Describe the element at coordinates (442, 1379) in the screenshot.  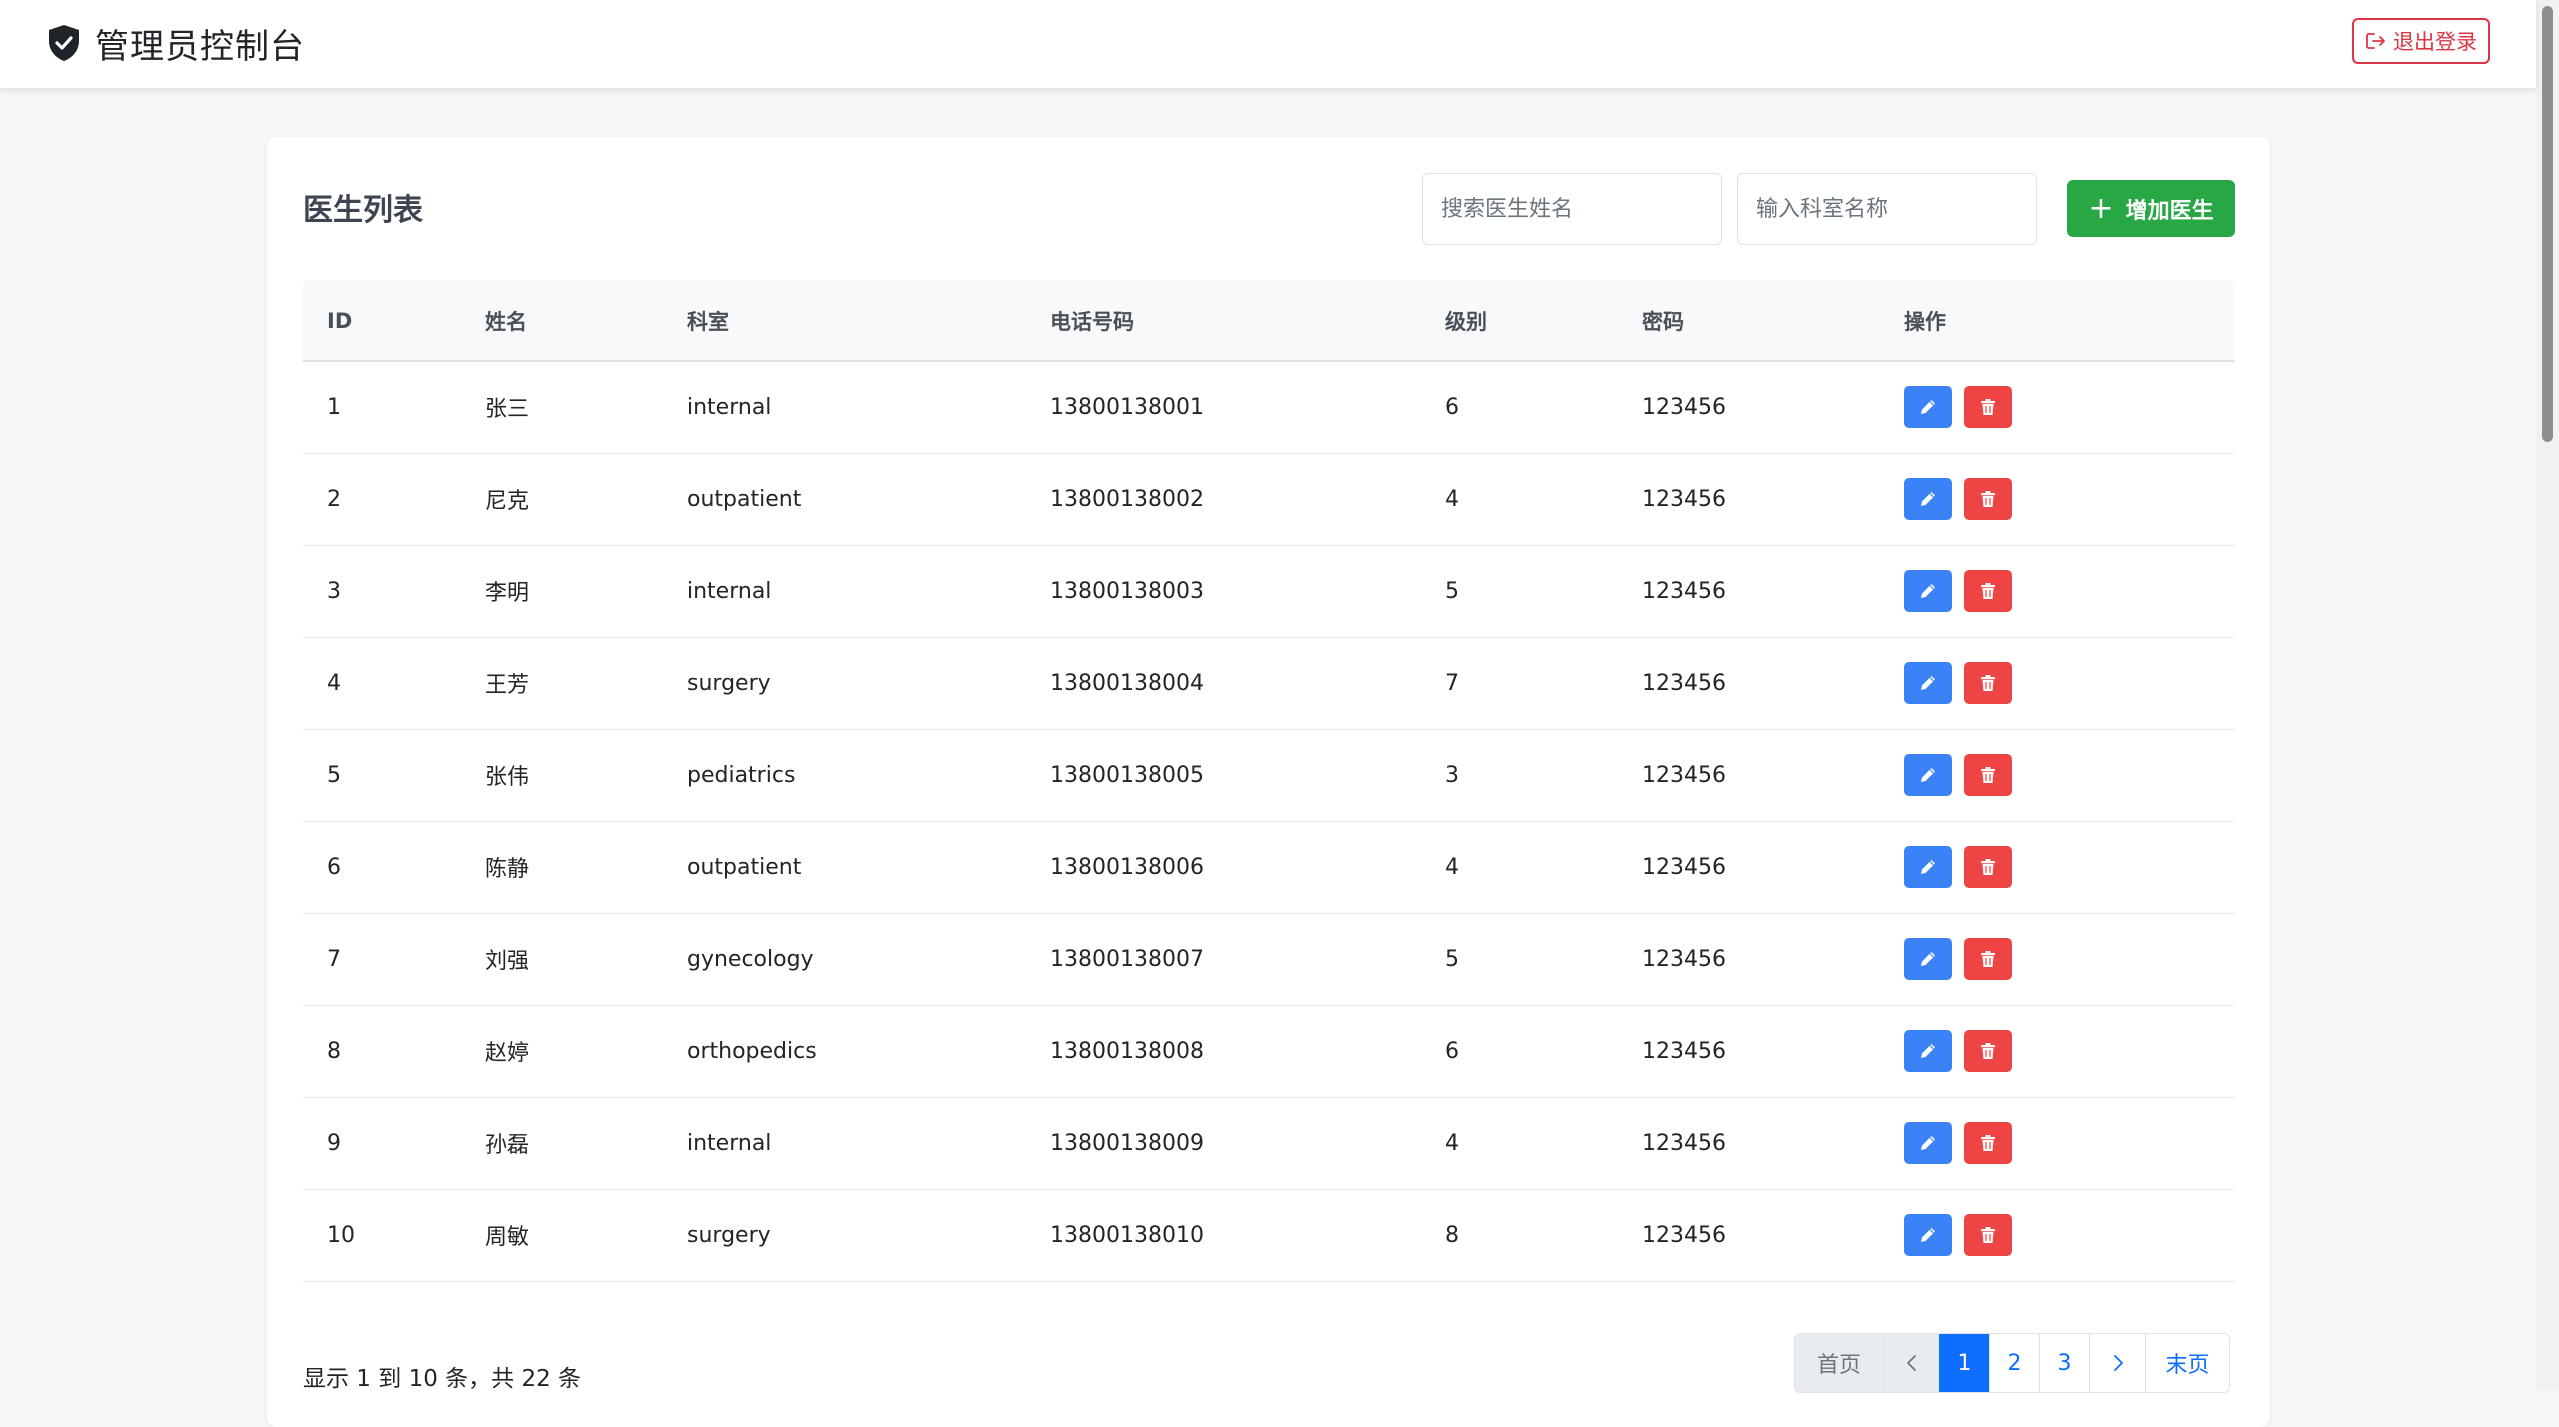
I see `pagination-summary: 显示 1 到 10 条，共 22 条` at that location.